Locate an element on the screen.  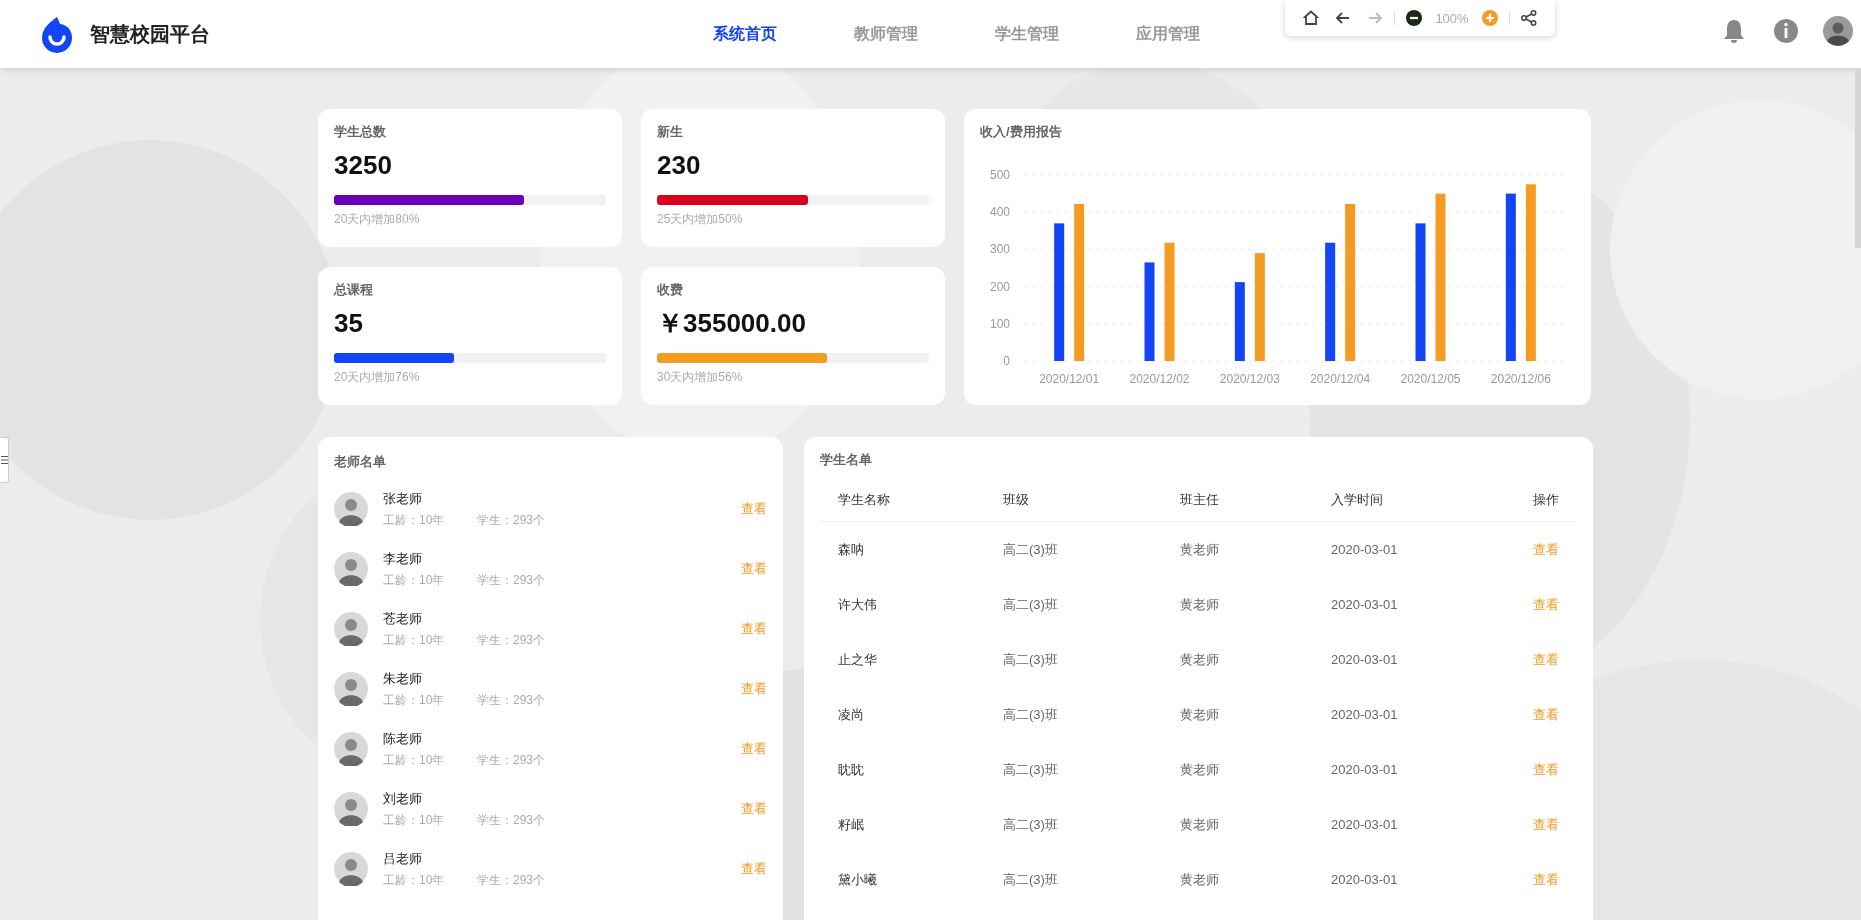
scrollbar is located at coordinates (1858, 158).